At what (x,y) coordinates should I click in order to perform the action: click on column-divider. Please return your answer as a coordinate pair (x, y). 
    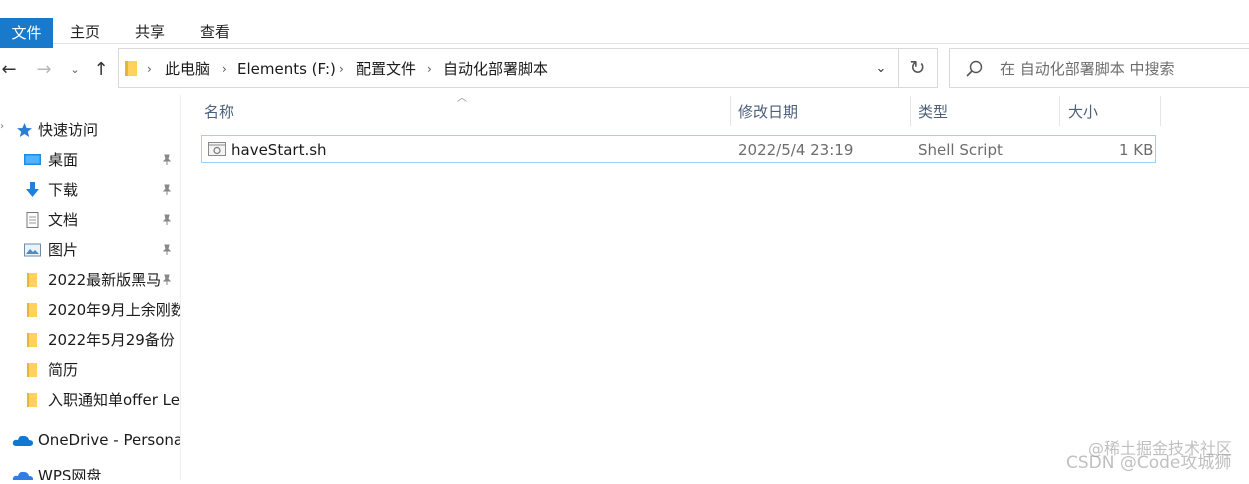
    Looking at the image, I should click on (1160, 111).